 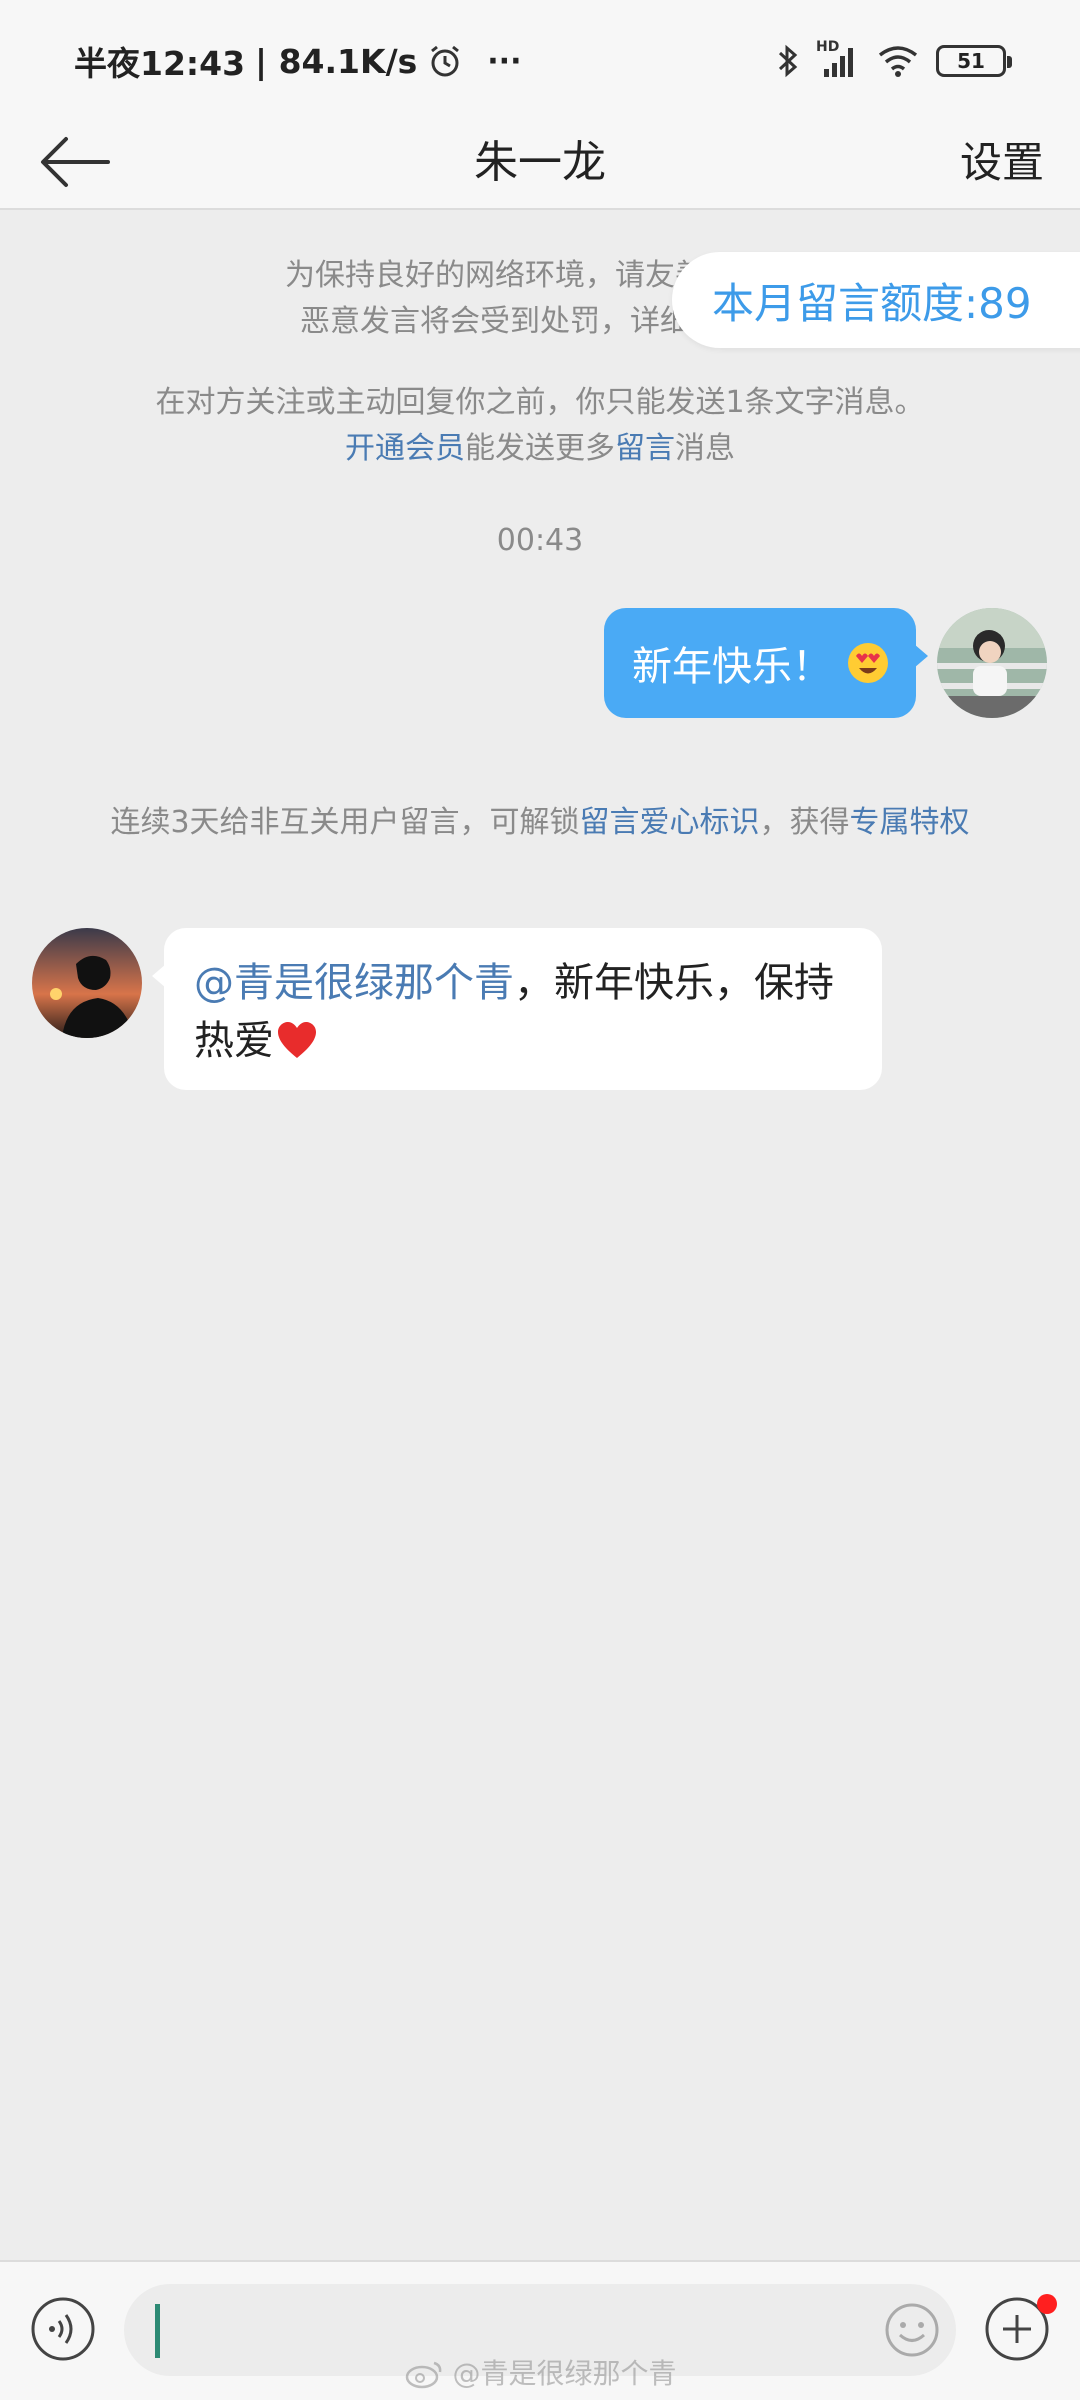 I want to click on message-limit-line2: 开通会员能发送更多留言消息, so click(x=540, y=449).